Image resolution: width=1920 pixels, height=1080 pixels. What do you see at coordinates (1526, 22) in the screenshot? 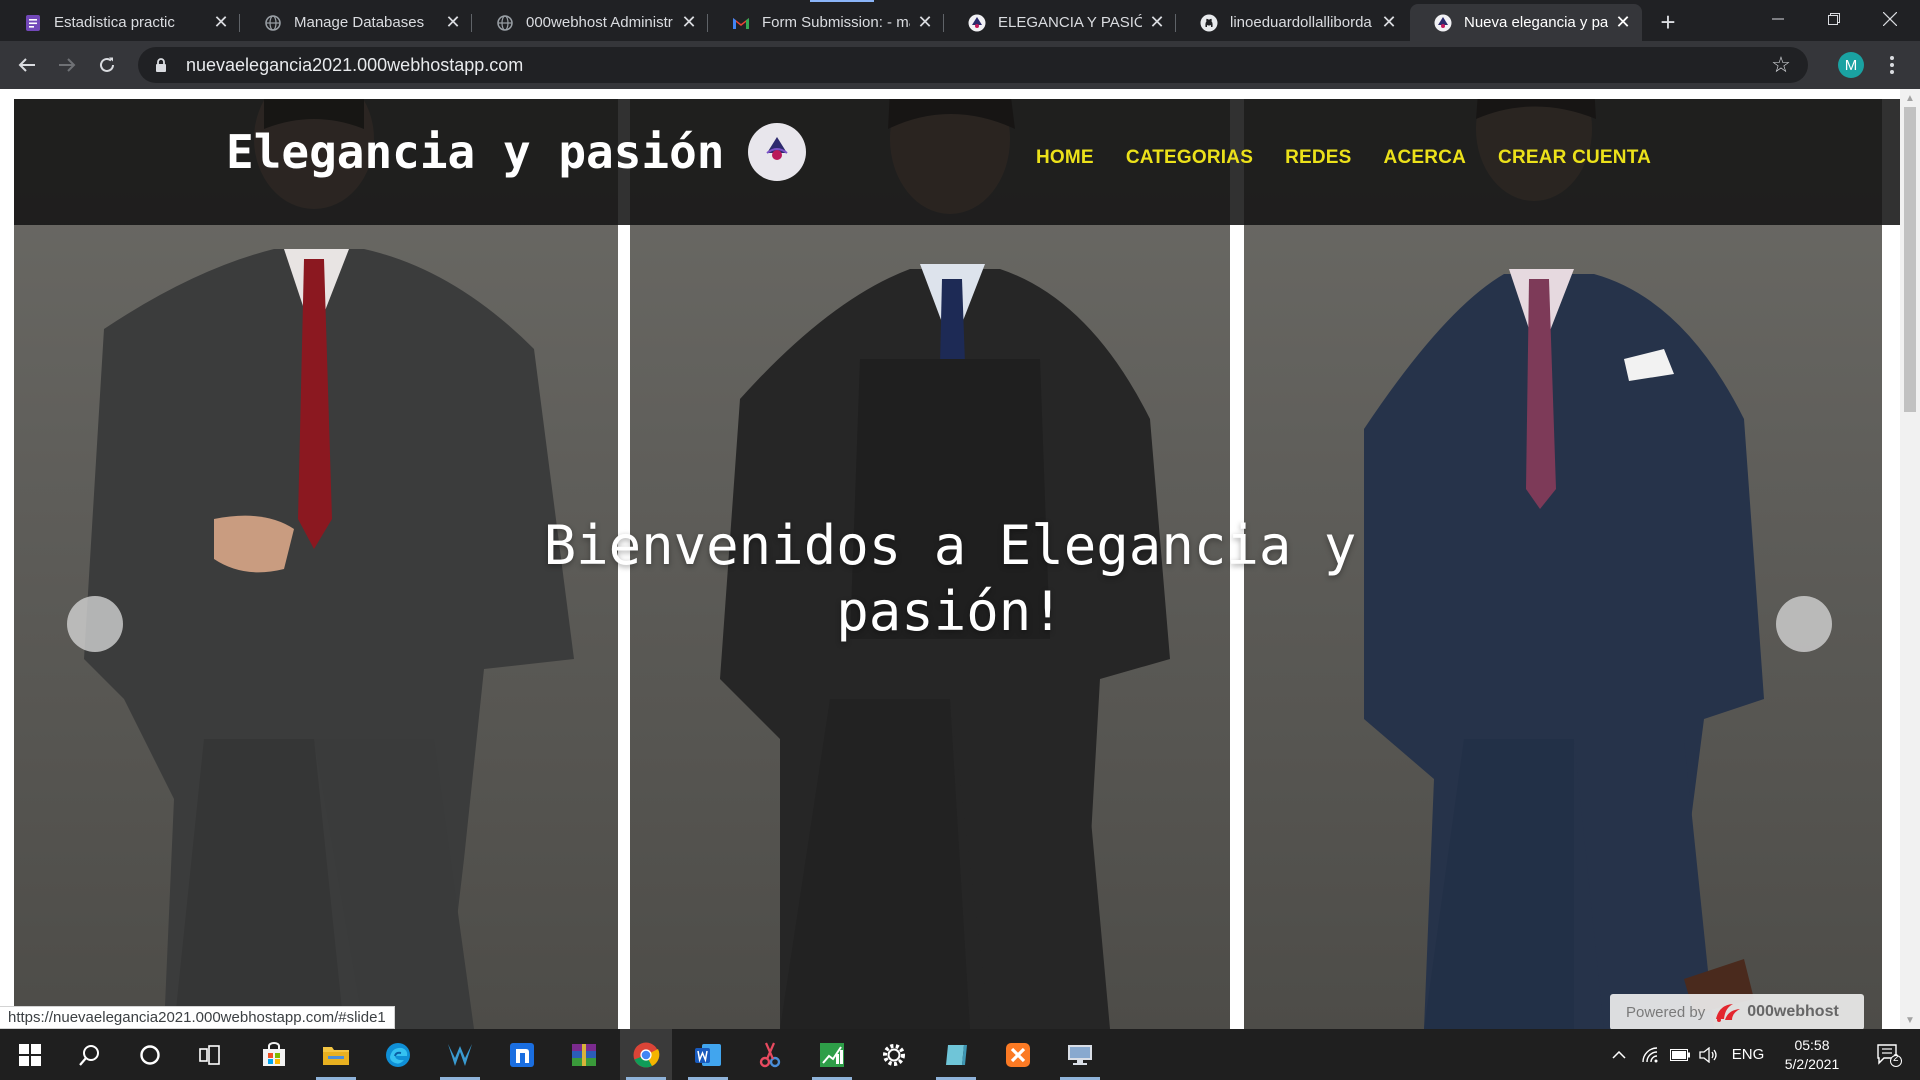
I see `tab-nueva-elegancia: Nueva elegancia y pasi ✕` at bounding box center [1526, 22].